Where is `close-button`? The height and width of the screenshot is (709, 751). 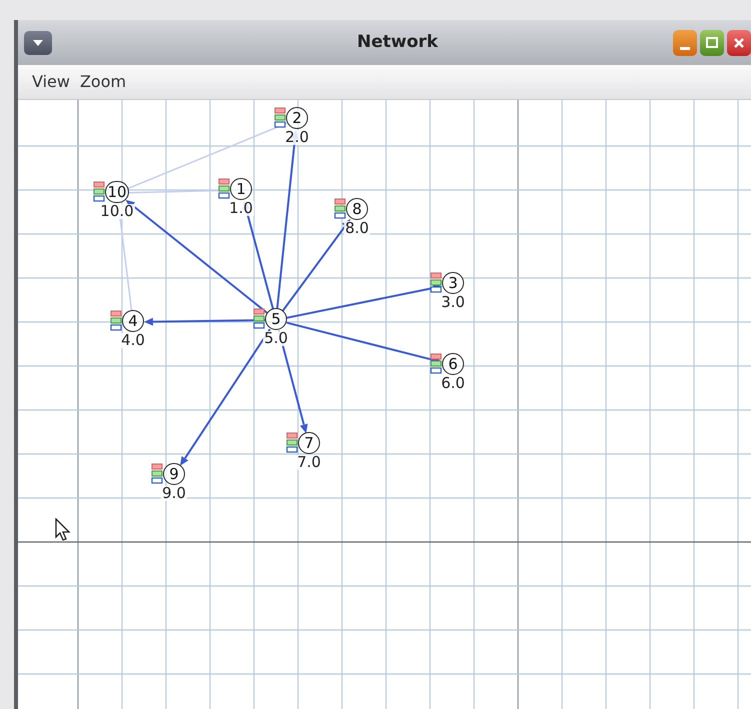 close-button is located at coordinates (739, 43).